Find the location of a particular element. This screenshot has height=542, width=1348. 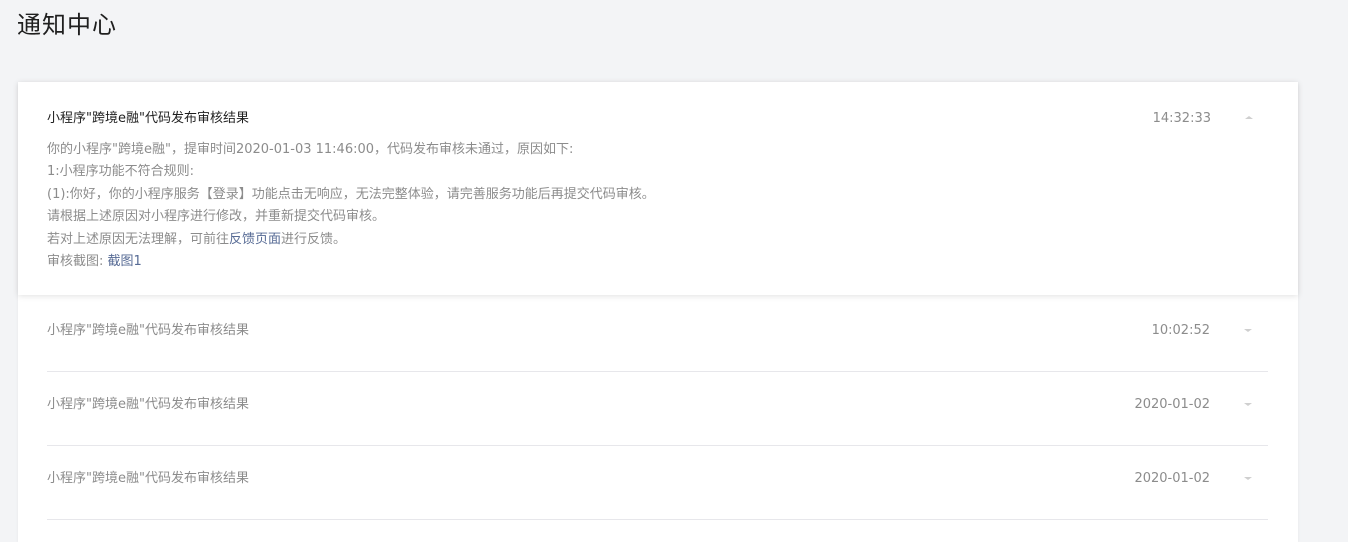

notification-item: 小程序"跨境e融"代码发布审核结果 10:02:52 is located at coordinates (657, 334).